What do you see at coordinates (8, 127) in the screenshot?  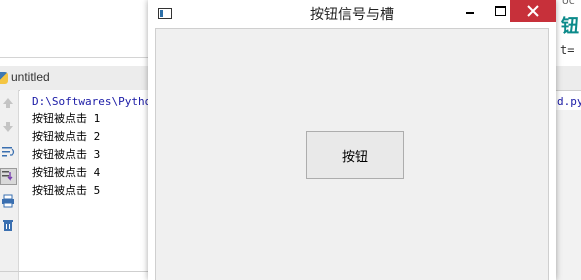 I see `arrow-down-icon` at bounding box center [8, 127].